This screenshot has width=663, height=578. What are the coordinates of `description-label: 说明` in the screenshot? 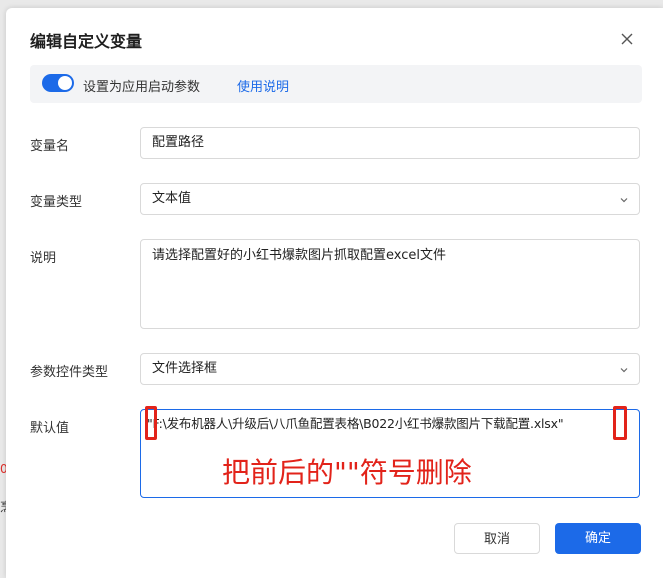 It's located at (43, 258).